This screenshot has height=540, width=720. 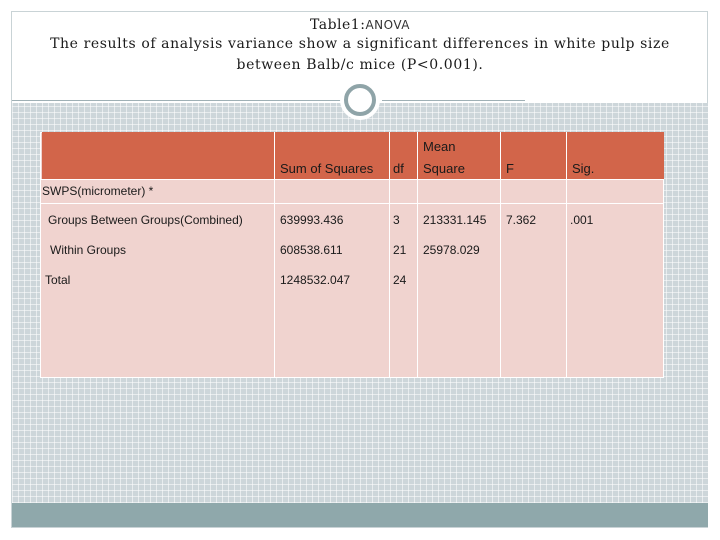 What do you see at coordinates (352, 377) in the screenshot?
I see `table-bottom-line` at bounding box center [352, 377].